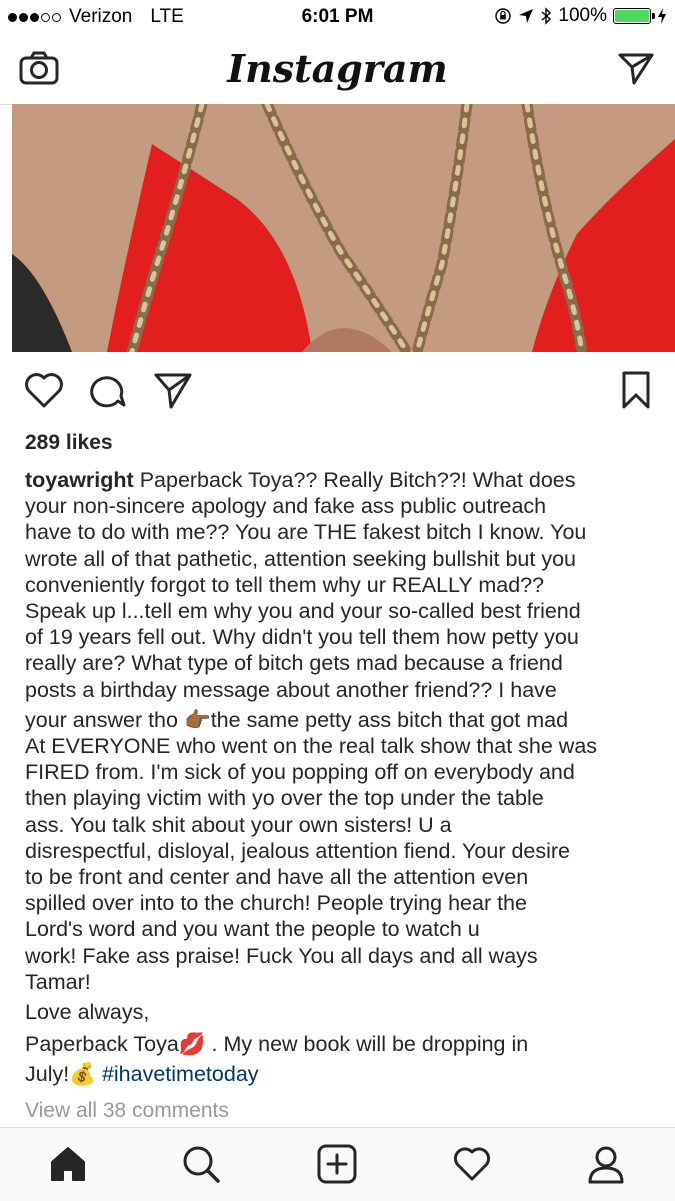  What do you see at coordinates (634, 16) in the screenshot?
I see `battery-icon` at bounding box center [634, 16].